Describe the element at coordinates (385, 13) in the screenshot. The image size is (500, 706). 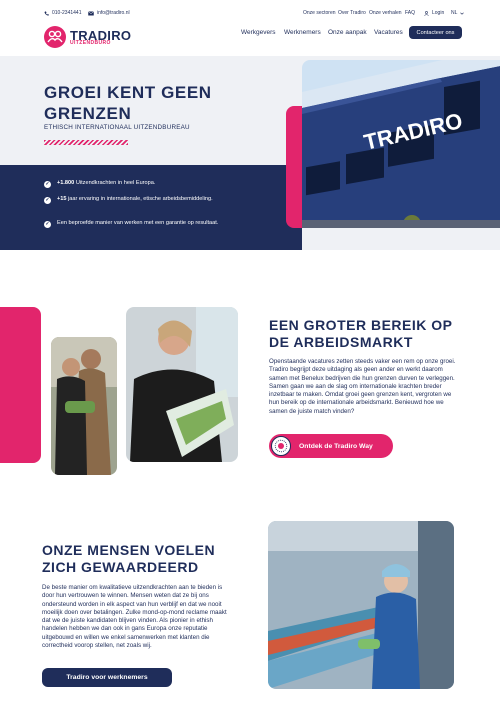
I see `topbar-link-stories: Onze verhalen` at that location.